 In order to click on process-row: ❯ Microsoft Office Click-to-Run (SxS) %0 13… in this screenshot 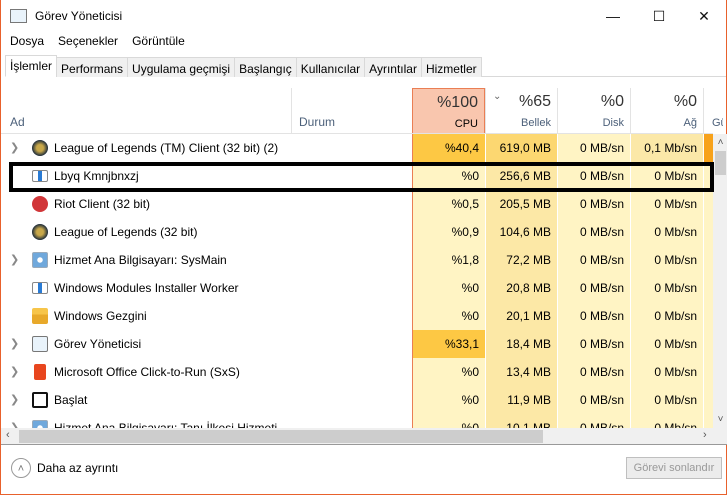, I will do `click(357, 372)`.